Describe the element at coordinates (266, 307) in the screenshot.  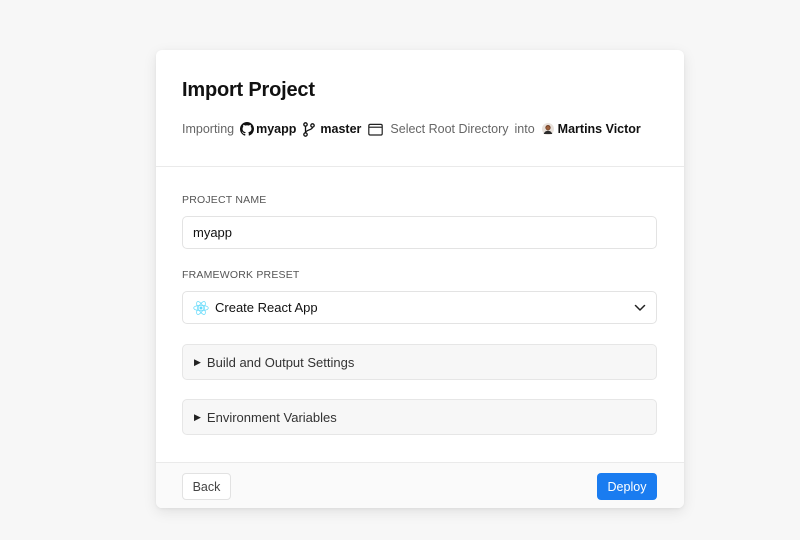
I see `framework-preset-value: Create React App` at that location.